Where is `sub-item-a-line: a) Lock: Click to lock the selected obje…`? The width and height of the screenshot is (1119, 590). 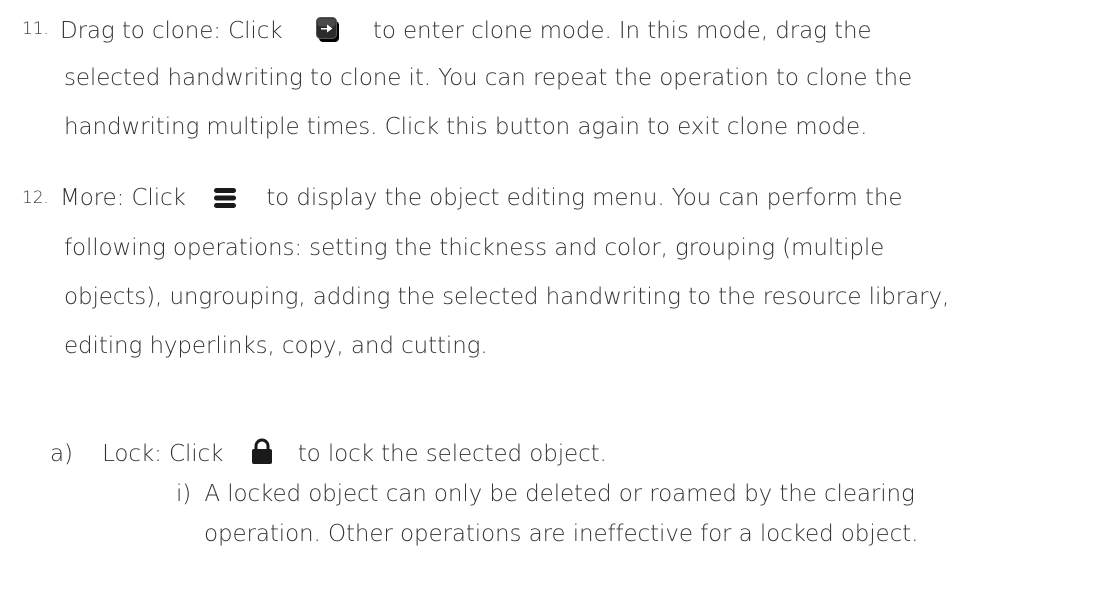
sub-item-a-line: a) Lock: Click to lock the selected obje… is located at coordinates (328, 453).